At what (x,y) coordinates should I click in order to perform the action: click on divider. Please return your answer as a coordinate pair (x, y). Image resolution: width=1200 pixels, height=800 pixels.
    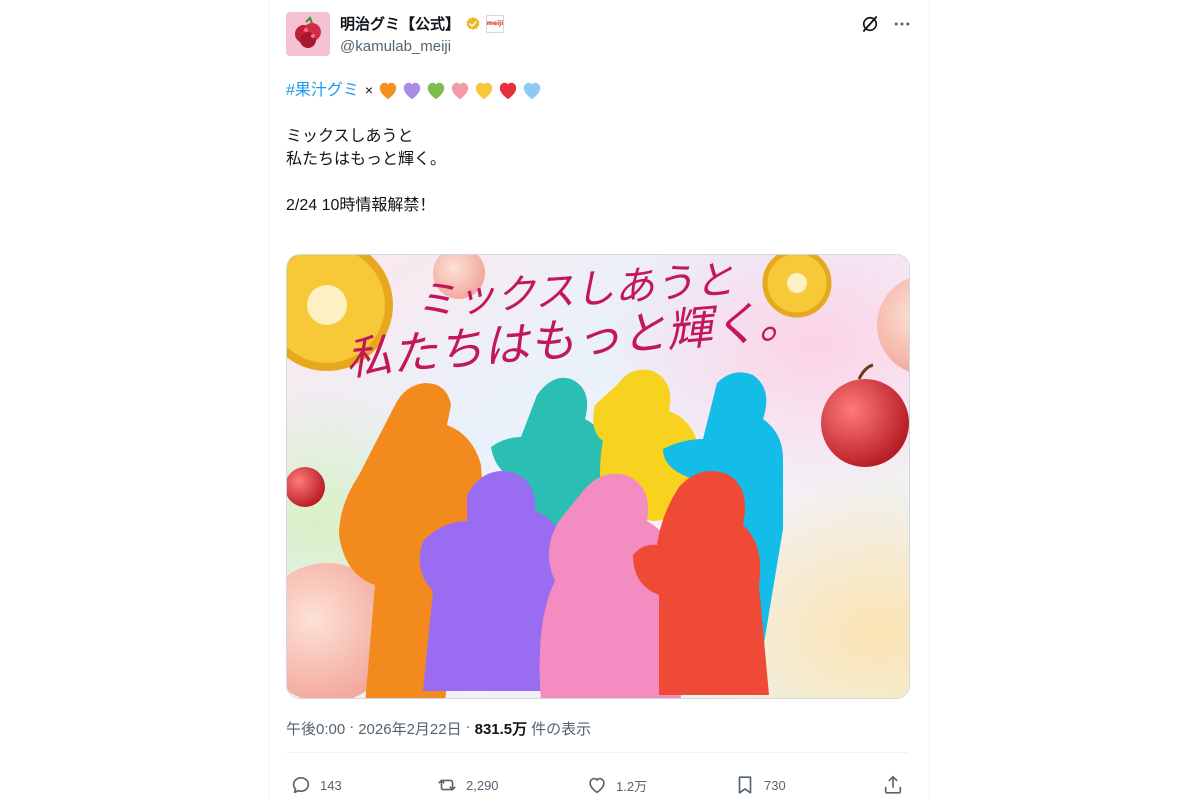
    Looking at the image, I should click on (597, 752).